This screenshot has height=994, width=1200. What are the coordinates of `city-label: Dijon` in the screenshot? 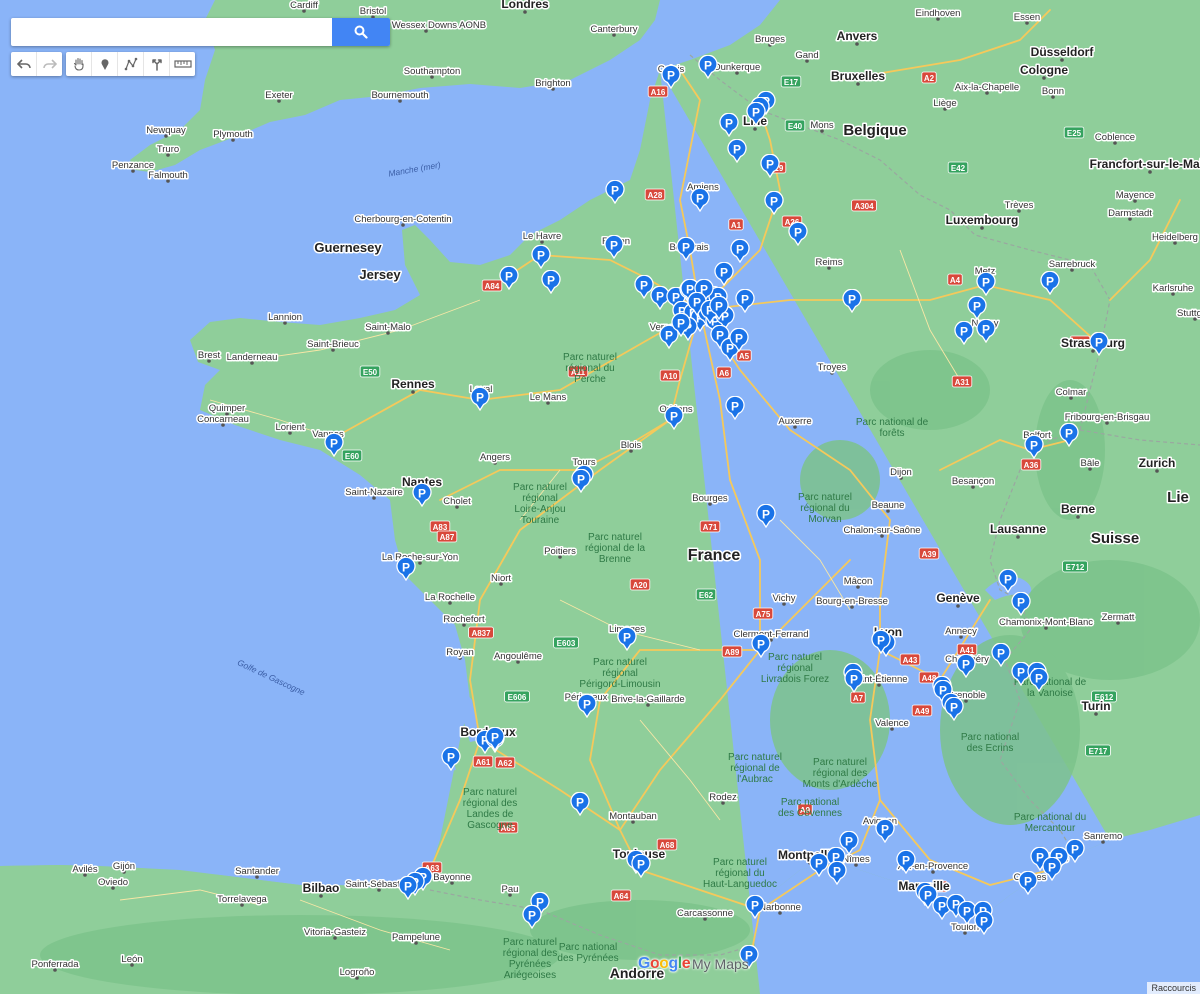 It's located at (901, 472).